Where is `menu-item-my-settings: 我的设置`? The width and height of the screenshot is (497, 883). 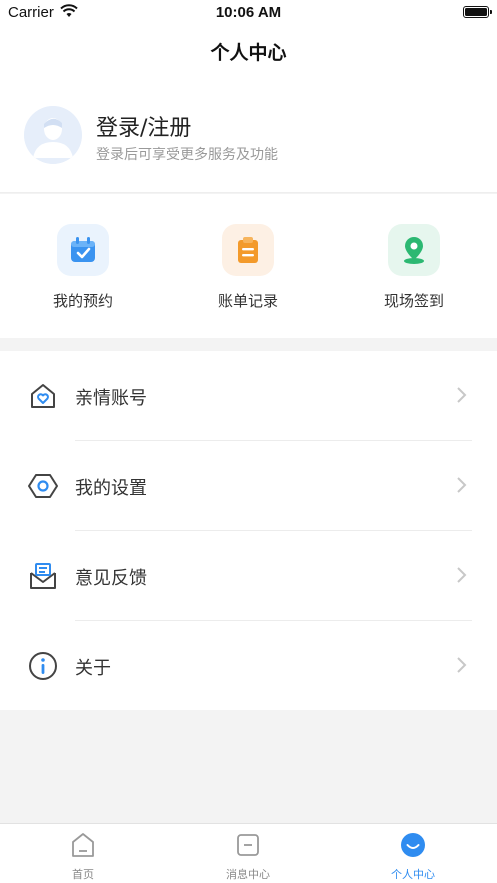 menu-item-my-settings: 我的设置 is located at coordinates (248, 486).